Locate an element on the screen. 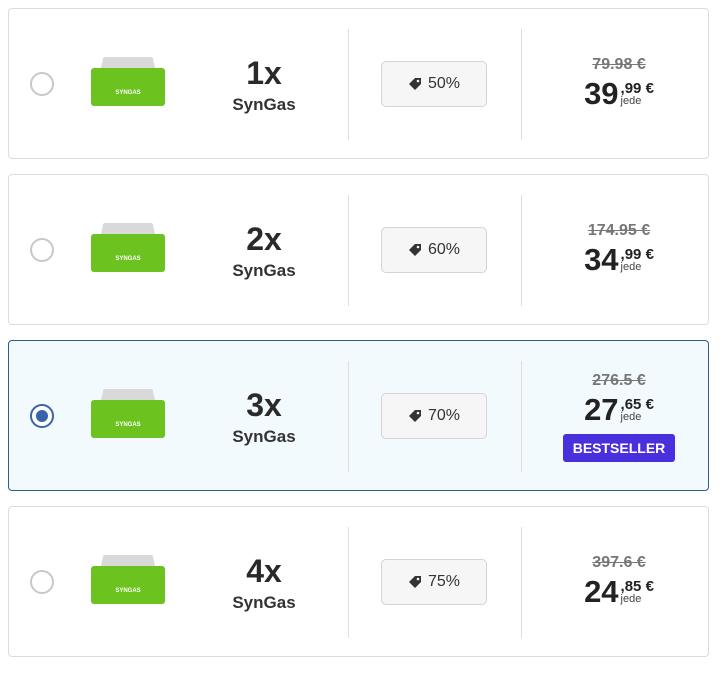 The image size is (725, 676). discount-value: 70% is located at coordinates (444, 415).